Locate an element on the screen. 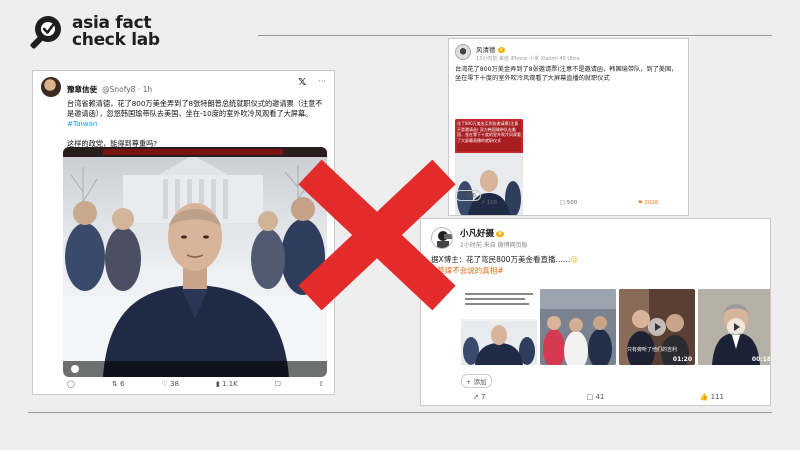 The image size is (800, 450). weibo2-like-button: 👍 111 is located at coordinates (712, 397).